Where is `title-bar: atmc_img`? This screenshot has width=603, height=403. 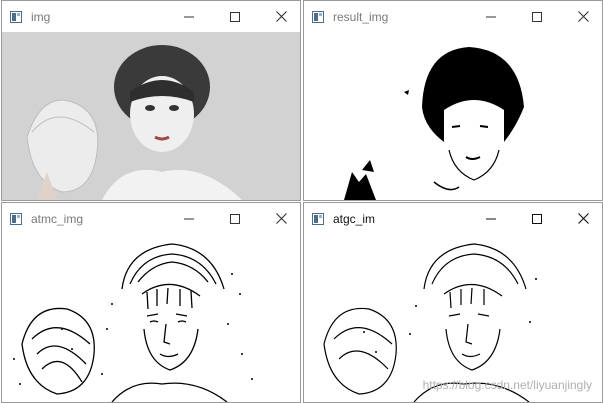
title-bar: atmc_img is located at coordinates (151, 218).